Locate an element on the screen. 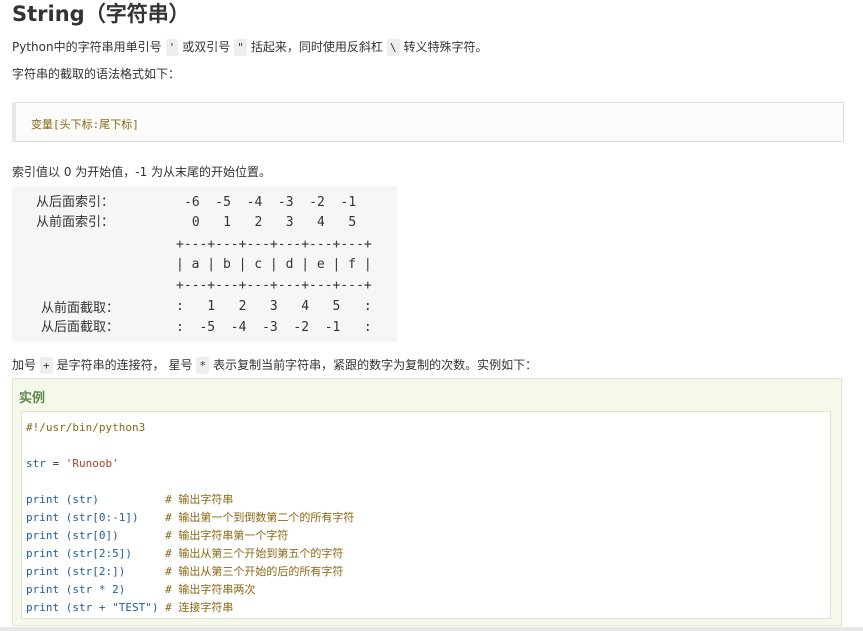  back-slice-values: : -5 -4 -3 -2 -1 : is located at coordinates (274, 327).